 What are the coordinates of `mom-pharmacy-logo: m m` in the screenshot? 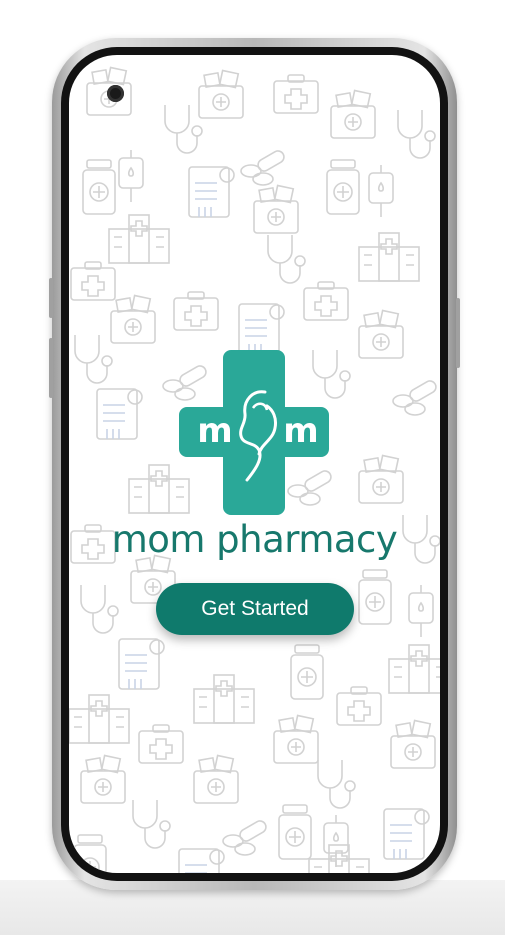 It's located at (254, 432).